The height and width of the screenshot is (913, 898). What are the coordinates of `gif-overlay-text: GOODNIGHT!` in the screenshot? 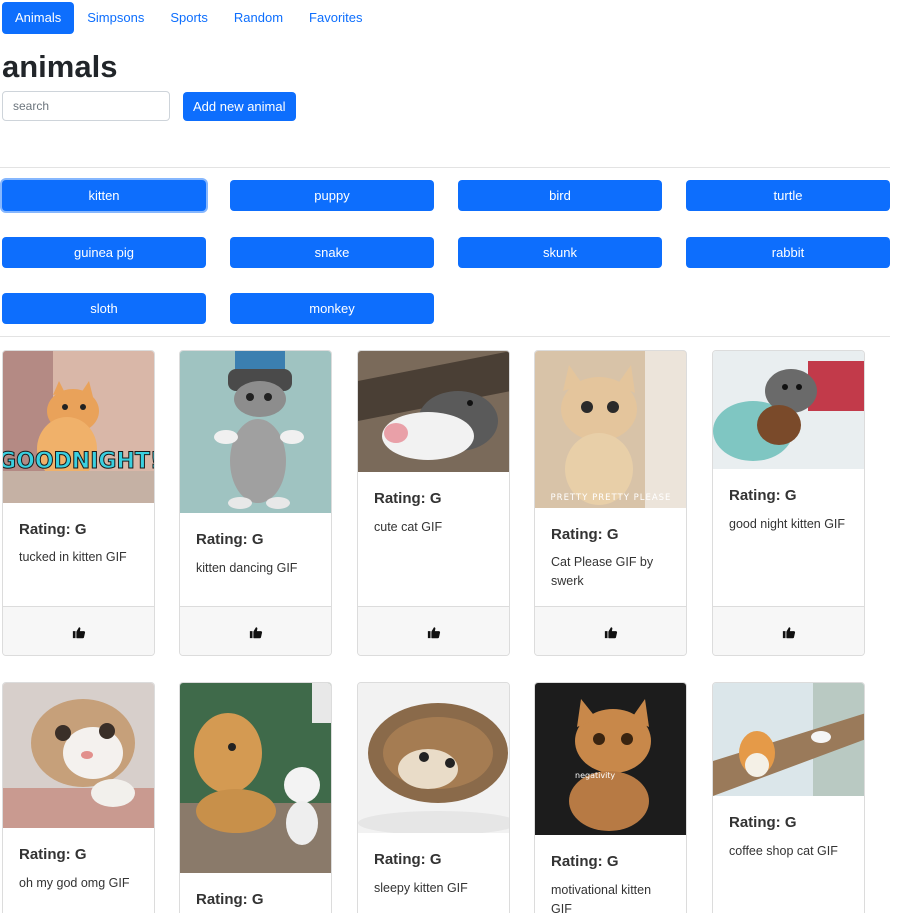 It's located at (78, 461).